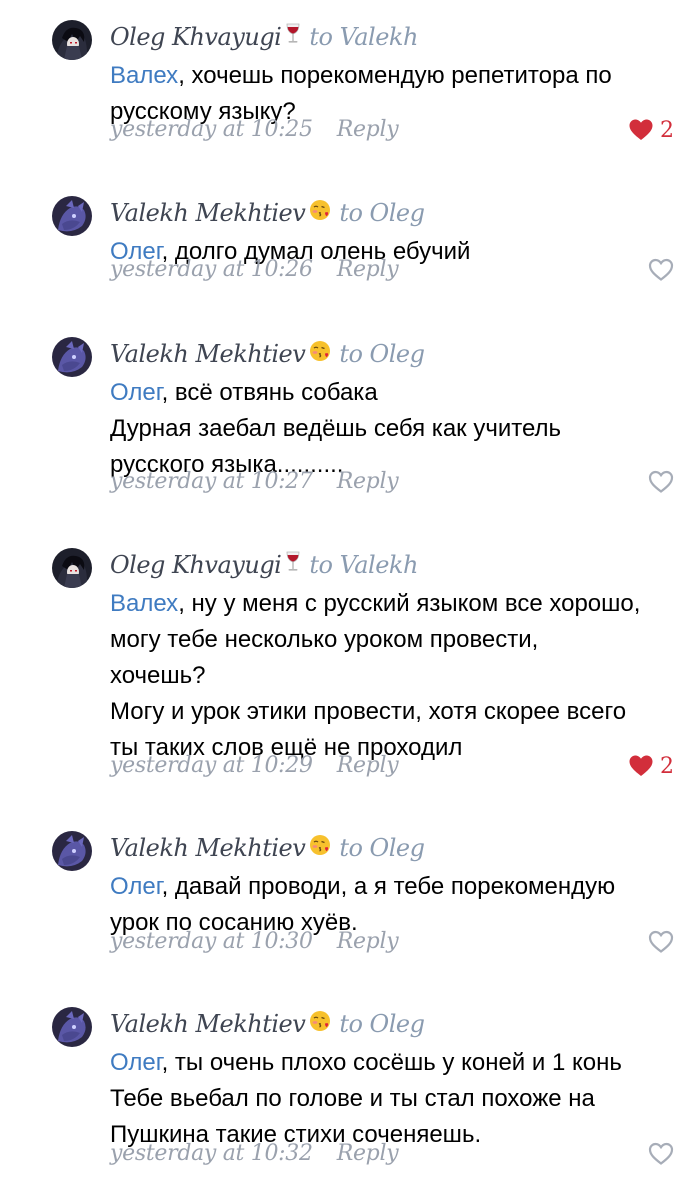  I want to click on comment-meta: yesterday at 10:27 Reply, so click(254, 482).